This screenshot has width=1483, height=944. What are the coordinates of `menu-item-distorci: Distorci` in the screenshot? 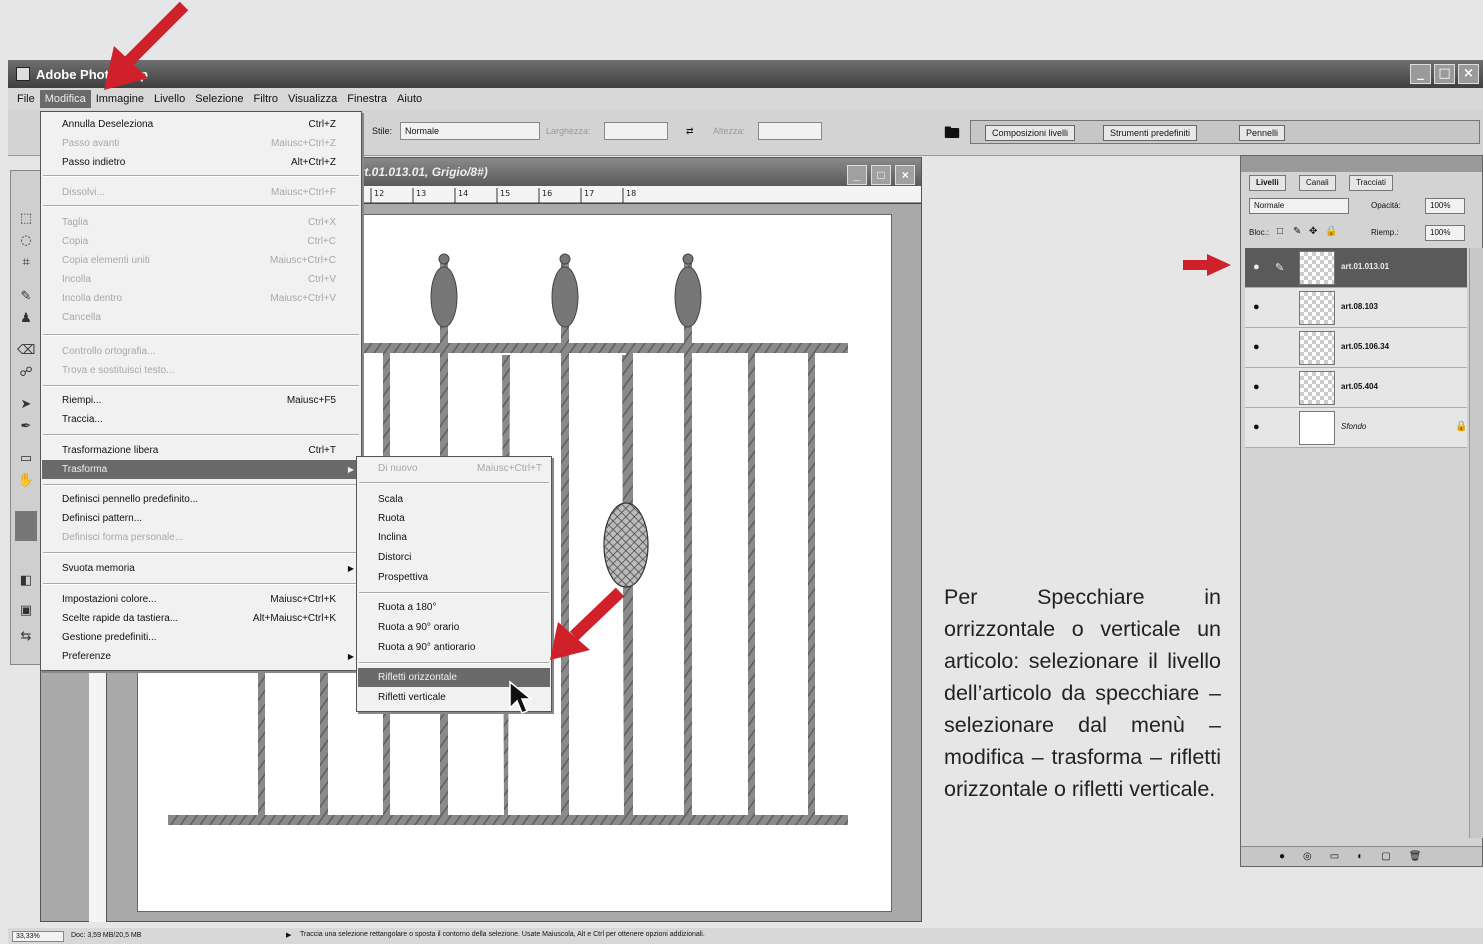 It's located at (454, 557).